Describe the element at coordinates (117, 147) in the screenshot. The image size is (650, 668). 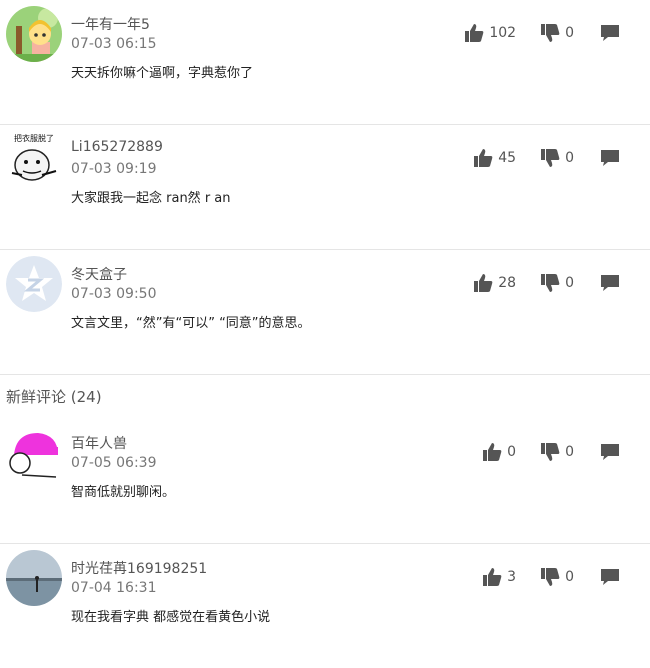
I see `username: Li165272889` at that location.